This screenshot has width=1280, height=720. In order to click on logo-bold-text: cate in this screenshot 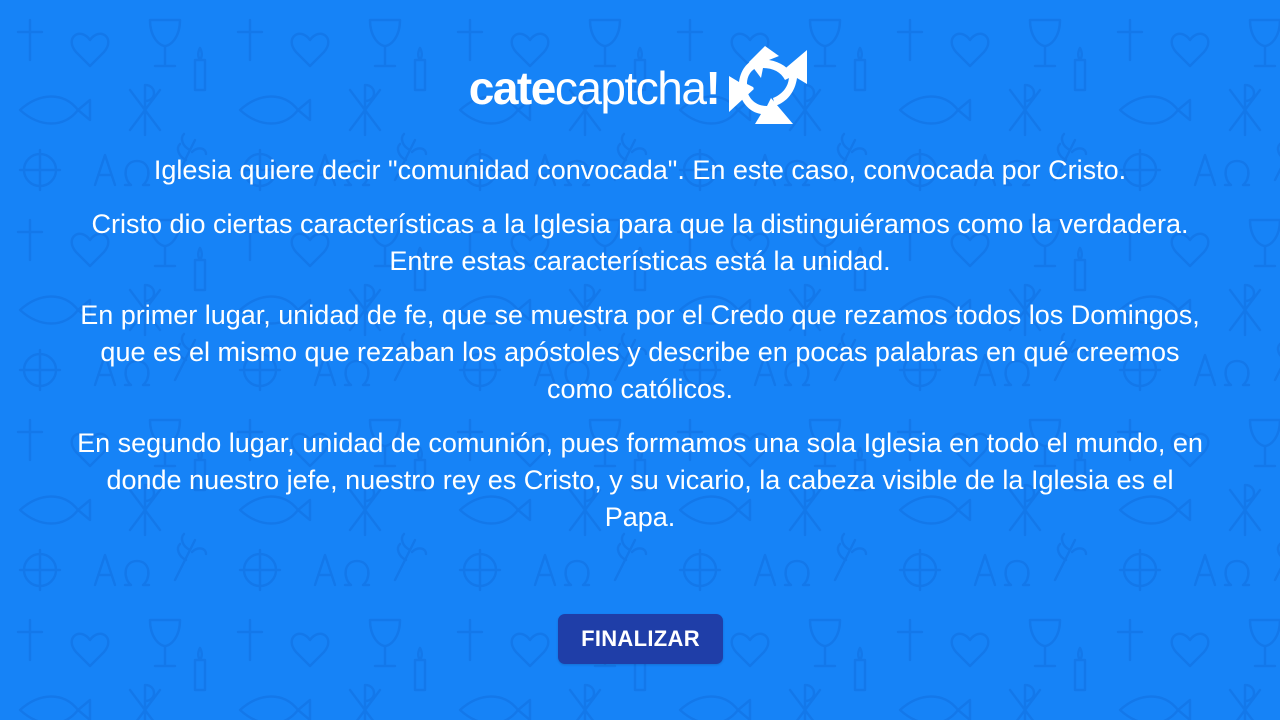, I will do `click(512, 88)`.